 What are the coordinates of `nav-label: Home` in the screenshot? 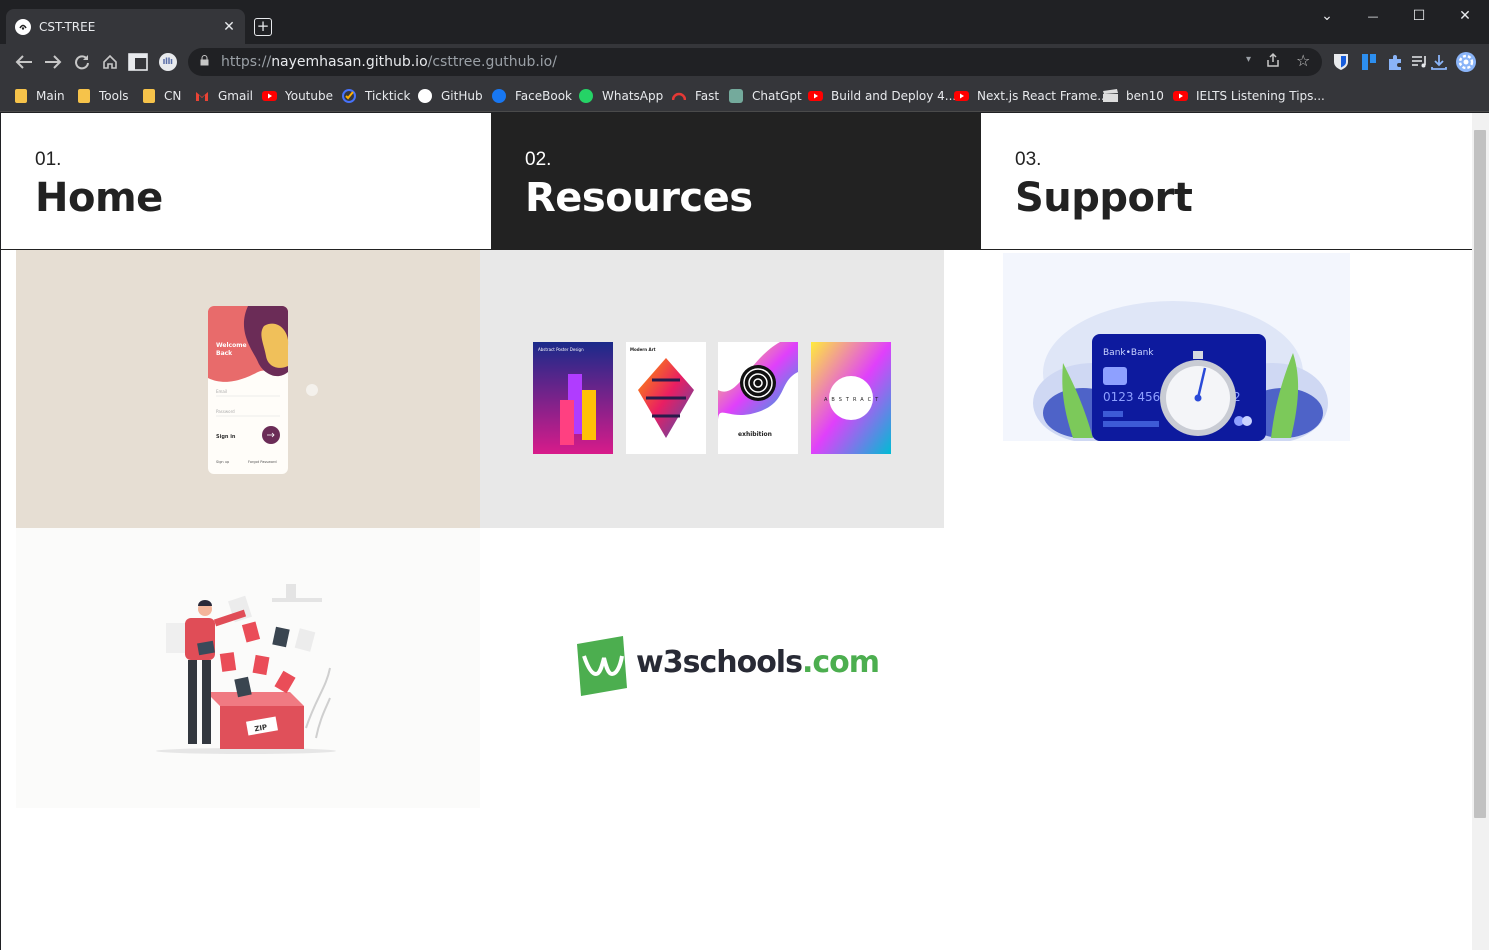 It's located at (99, 198).